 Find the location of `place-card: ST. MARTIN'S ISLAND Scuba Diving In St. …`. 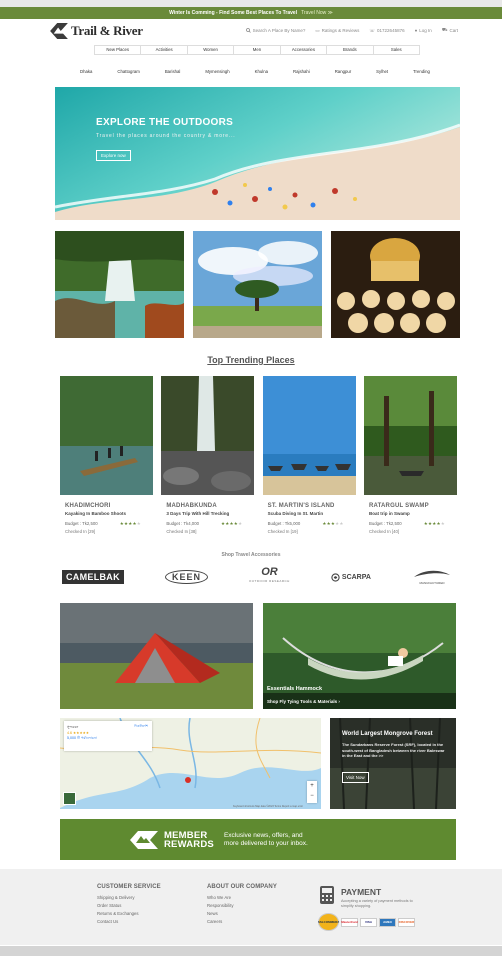

place-card: ST. MARTIN'S ISLAND Scuba Diving In St. … is located at coordinates (309, 455).